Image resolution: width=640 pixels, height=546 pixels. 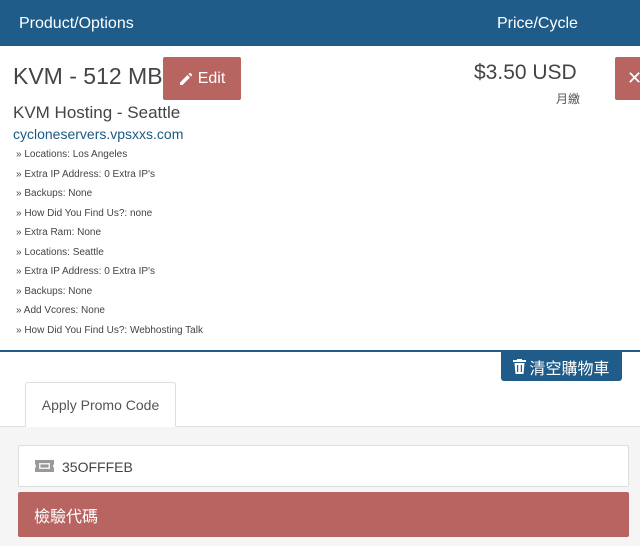 I want to click on empty-cart-button: 清空購物車, so click(x=561, y=366).